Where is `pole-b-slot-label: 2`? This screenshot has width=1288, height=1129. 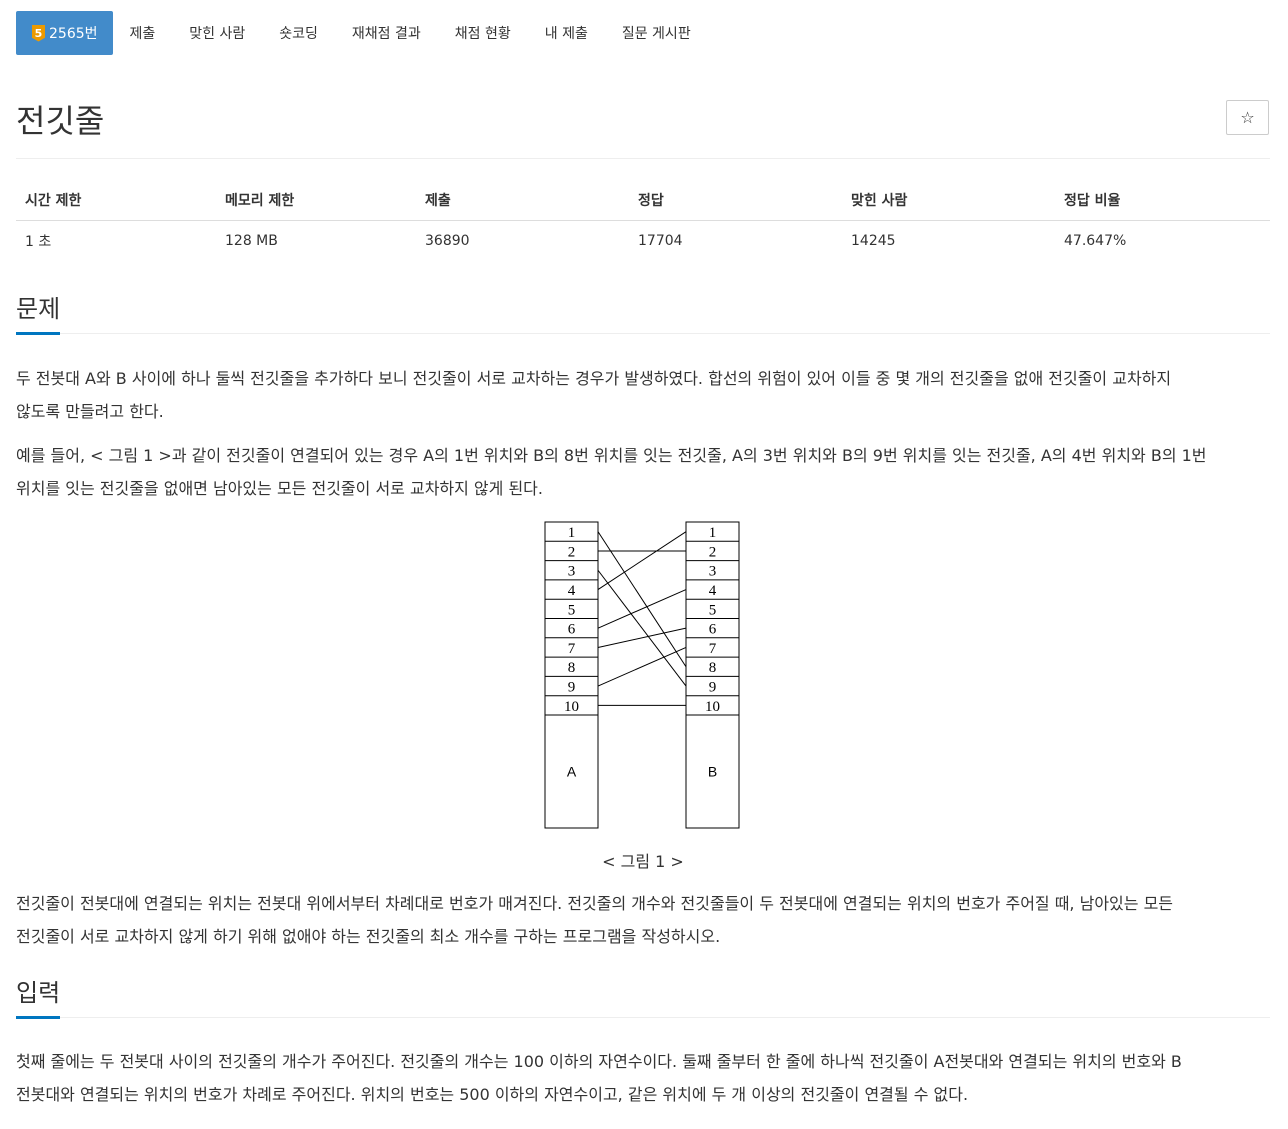 pole-b-slot-label: 2 is located at coordinates (713, 552).